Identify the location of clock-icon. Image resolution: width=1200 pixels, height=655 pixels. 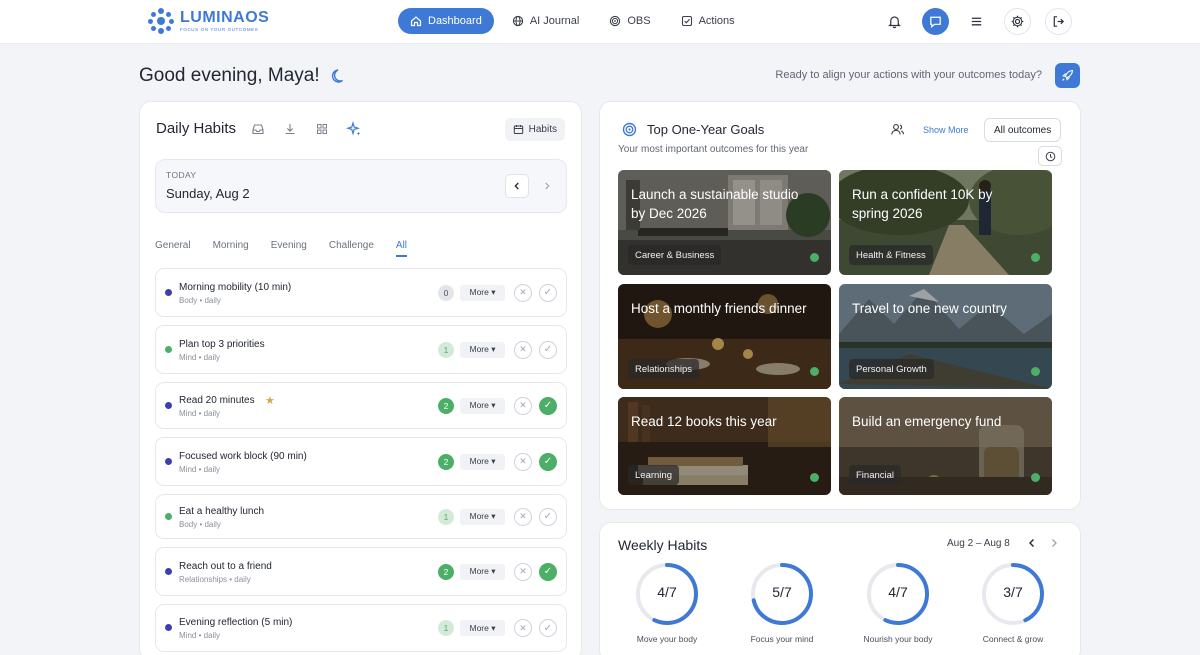
(1050, 156).